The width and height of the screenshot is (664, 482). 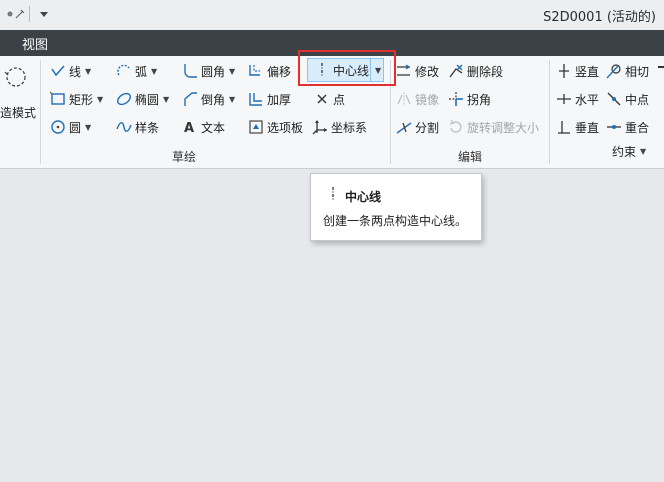 What do you see at coordinates (427, 127) in the screenshot?
I see `divide-label: 分割` at bounding box center [427, 127].